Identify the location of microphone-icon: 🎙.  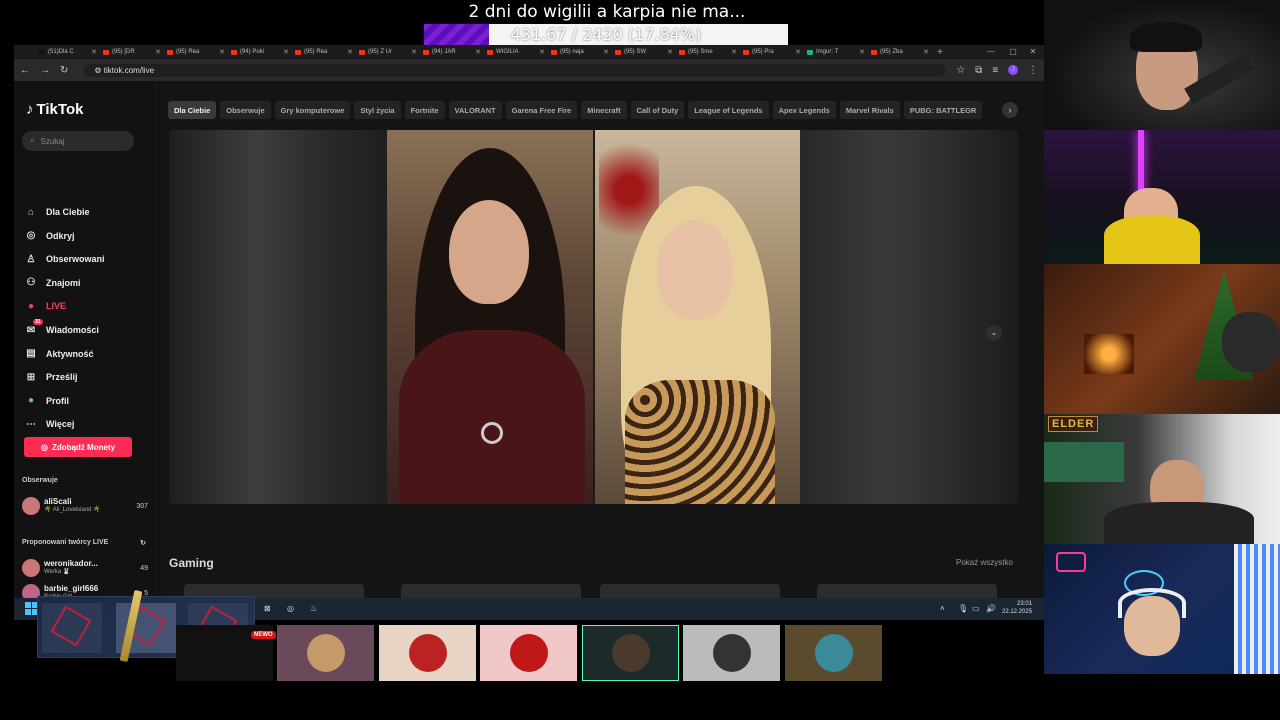
(963, 609).